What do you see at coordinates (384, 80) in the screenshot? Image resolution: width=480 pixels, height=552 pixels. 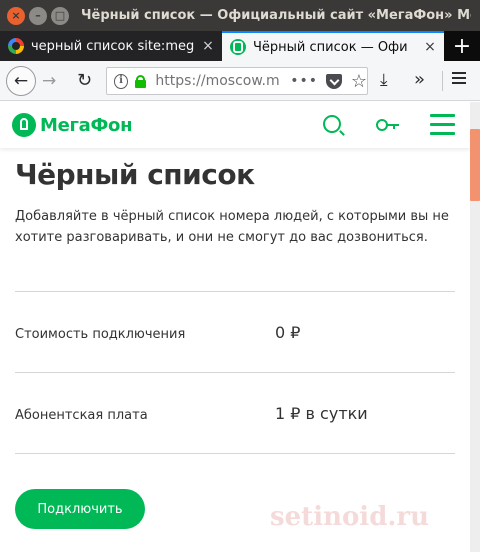 I see `download-icon: ⤓` at bounding box center [384, 80].